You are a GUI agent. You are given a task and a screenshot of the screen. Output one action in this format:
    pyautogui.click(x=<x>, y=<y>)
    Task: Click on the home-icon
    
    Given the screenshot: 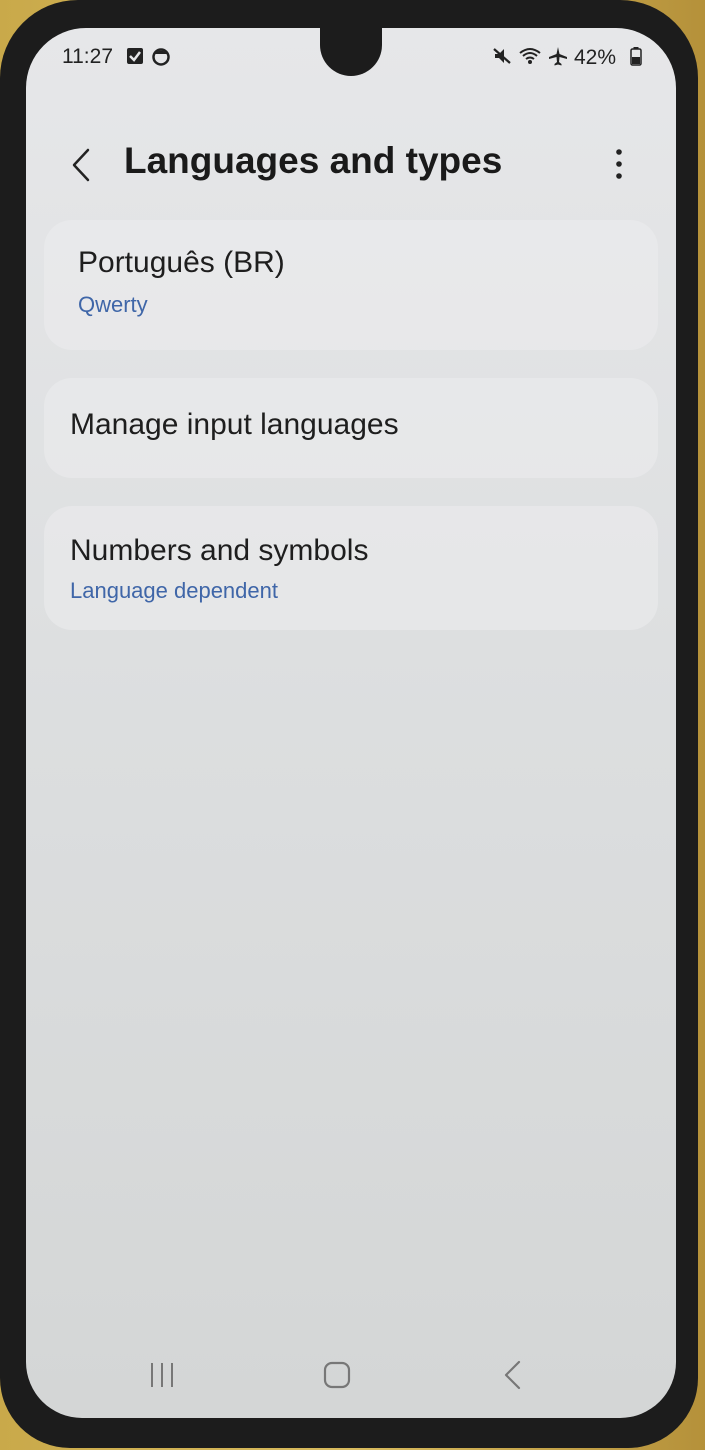 What is the action you would take?
    pyautogui.click(x=337, y=1375)
    